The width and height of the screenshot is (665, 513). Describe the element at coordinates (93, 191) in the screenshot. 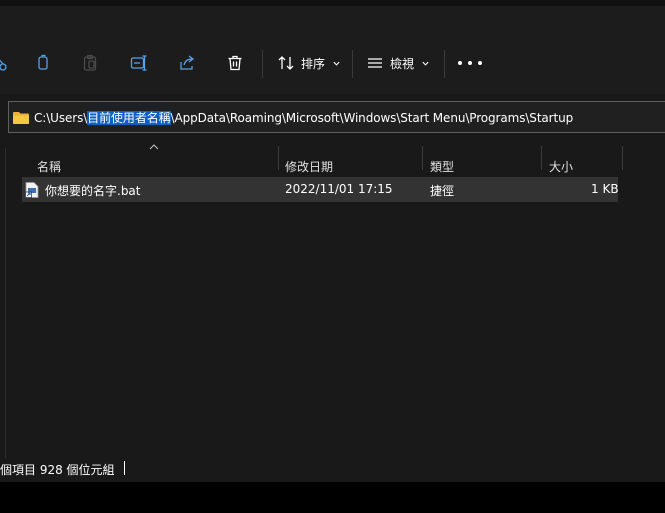

I see `file-name: 你想要的名字.bat` at that location.